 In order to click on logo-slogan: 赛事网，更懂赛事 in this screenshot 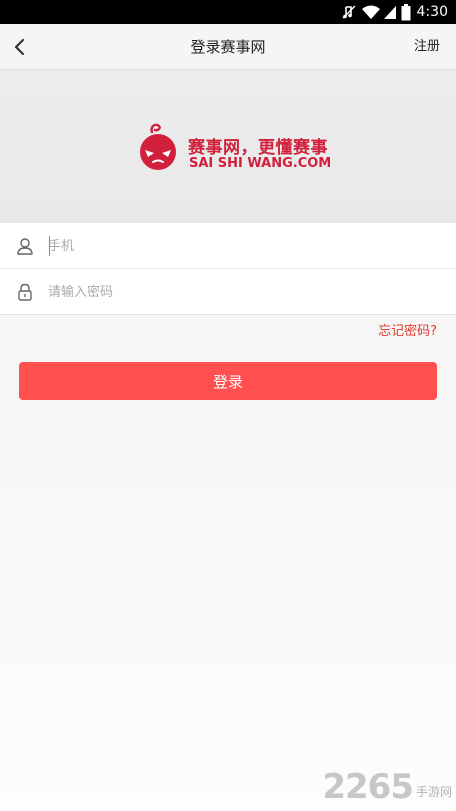, I will do `click(258, 148)`.